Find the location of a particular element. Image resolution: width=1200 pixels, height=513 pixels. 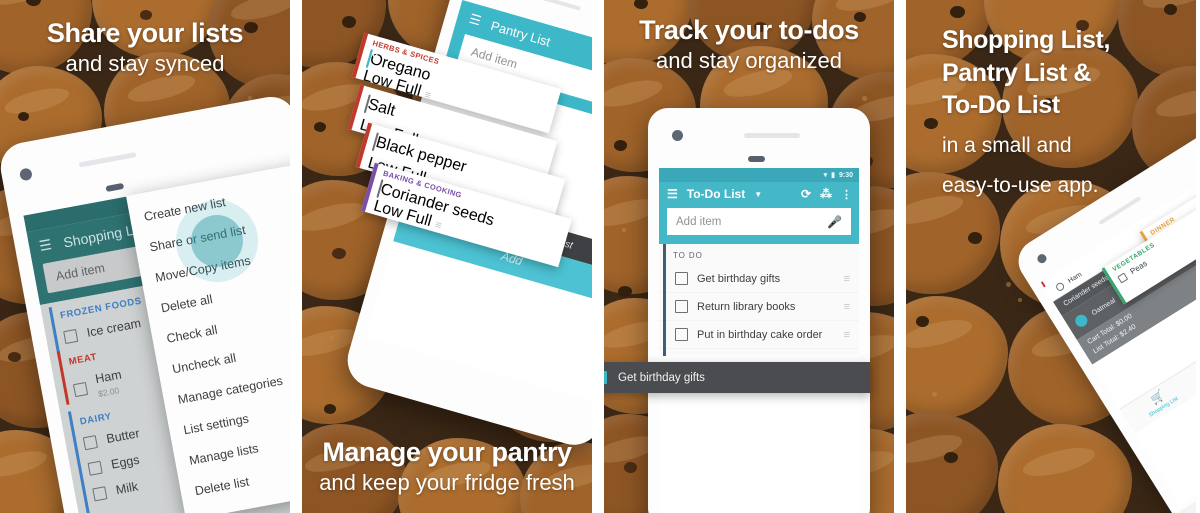

drag-toast: Get birthday gifts is located at coordinates (737, 377).